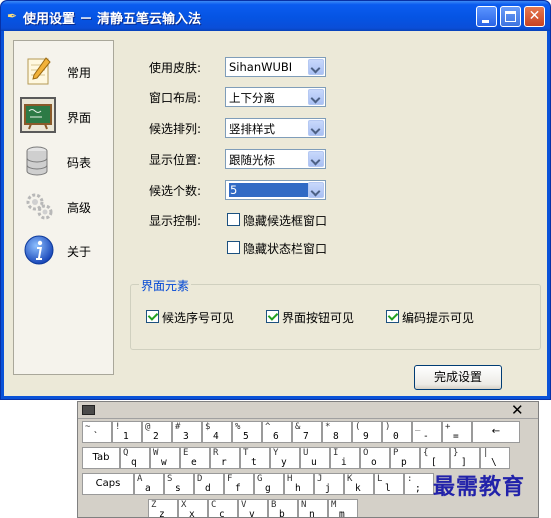 This screenshot has height=518, width=551. What do you see at coordinates (337, 432) in the screenshot?
I see `key: * 8` at bounding box center [337, 432].